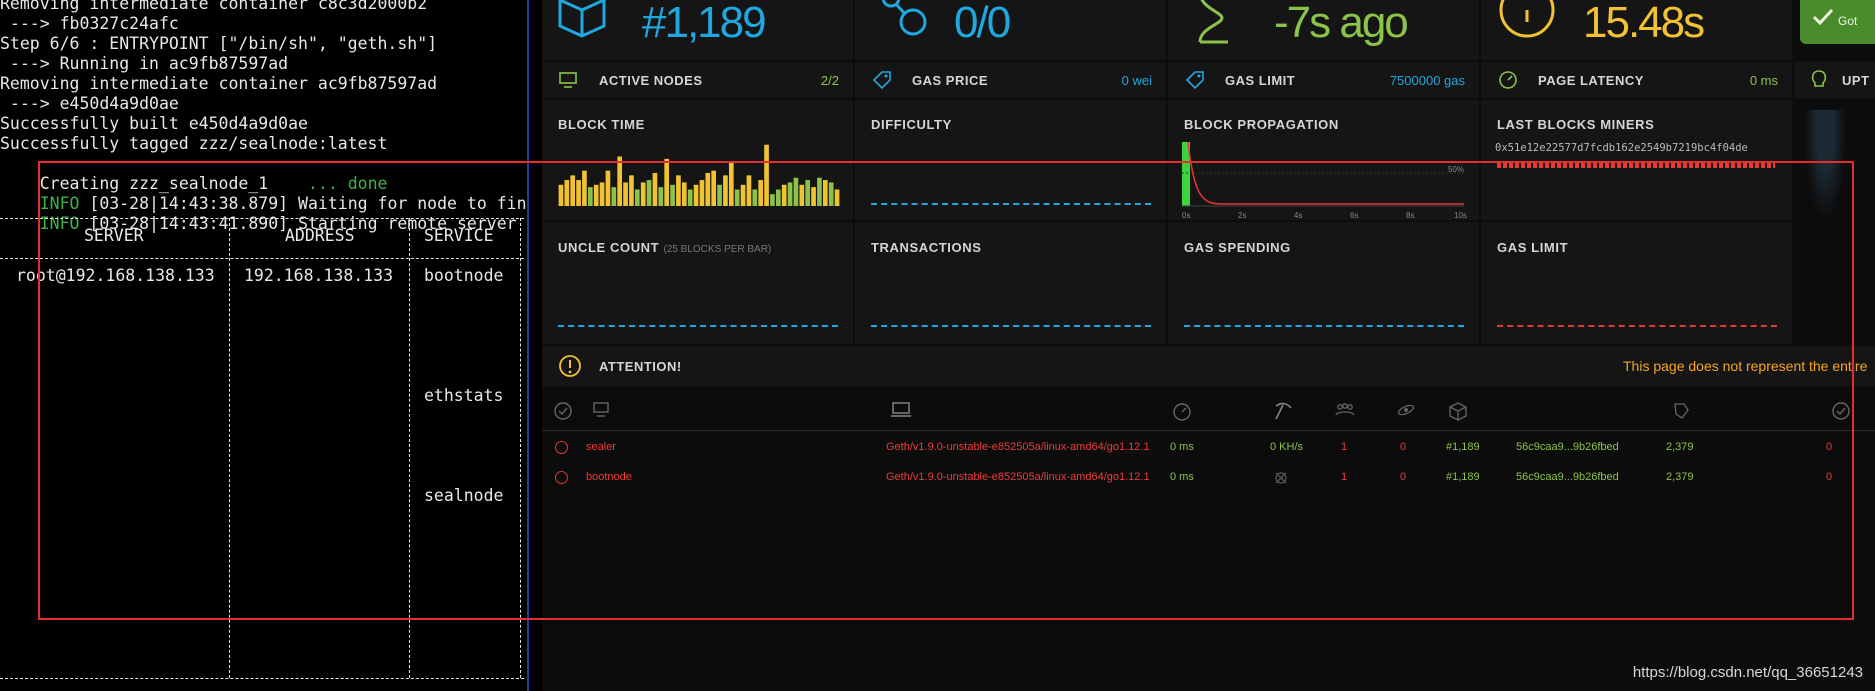  Describe the element at coordinates (1841, 411) in the screenshot. I see `propagation-check-icon` at that location.